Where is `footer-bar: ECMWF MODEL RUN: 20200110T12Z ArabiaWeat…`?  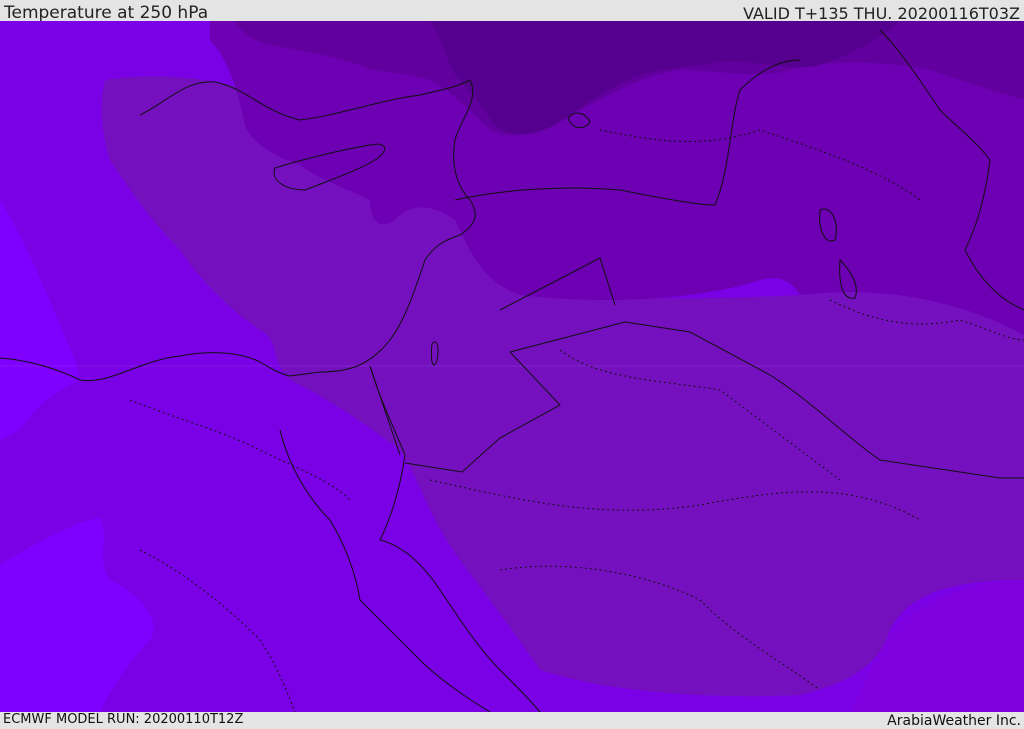
footer-bar: ECMWF MODEL RUN: 20200110T12Z ArabiaWeat… is located at coordinates (512, 720).